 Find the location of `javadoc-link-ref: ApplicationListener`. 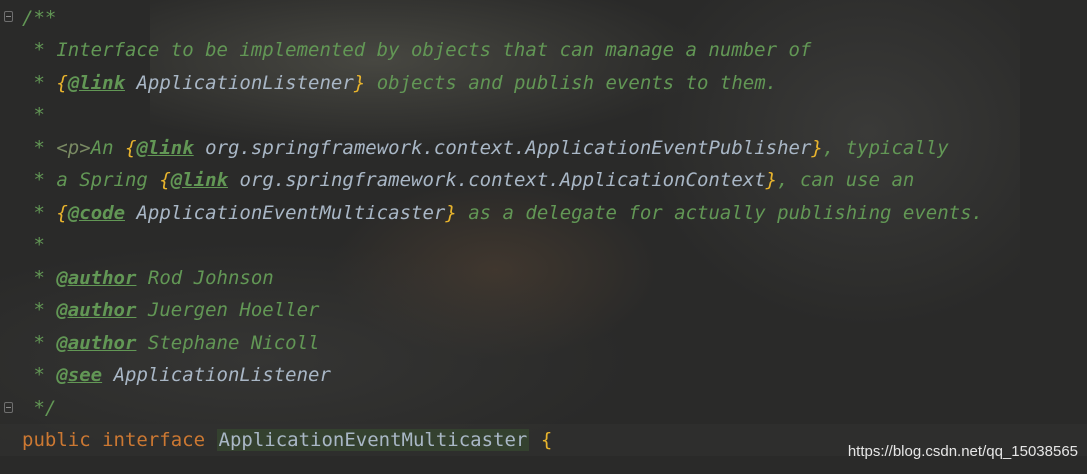

javadoc-link-ref: ApplicationListener is located at coordinates (245, 83).